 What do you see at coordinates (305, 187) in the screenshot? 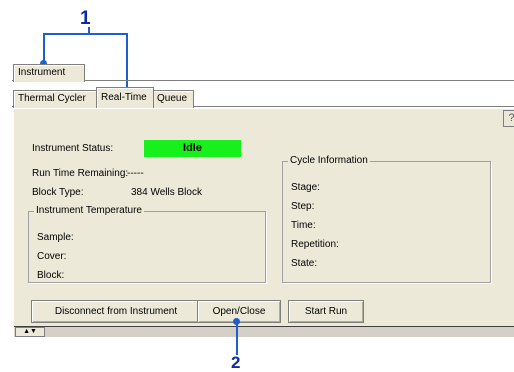
I see `stage-label: Stage:` at bounding box center [305, 187].